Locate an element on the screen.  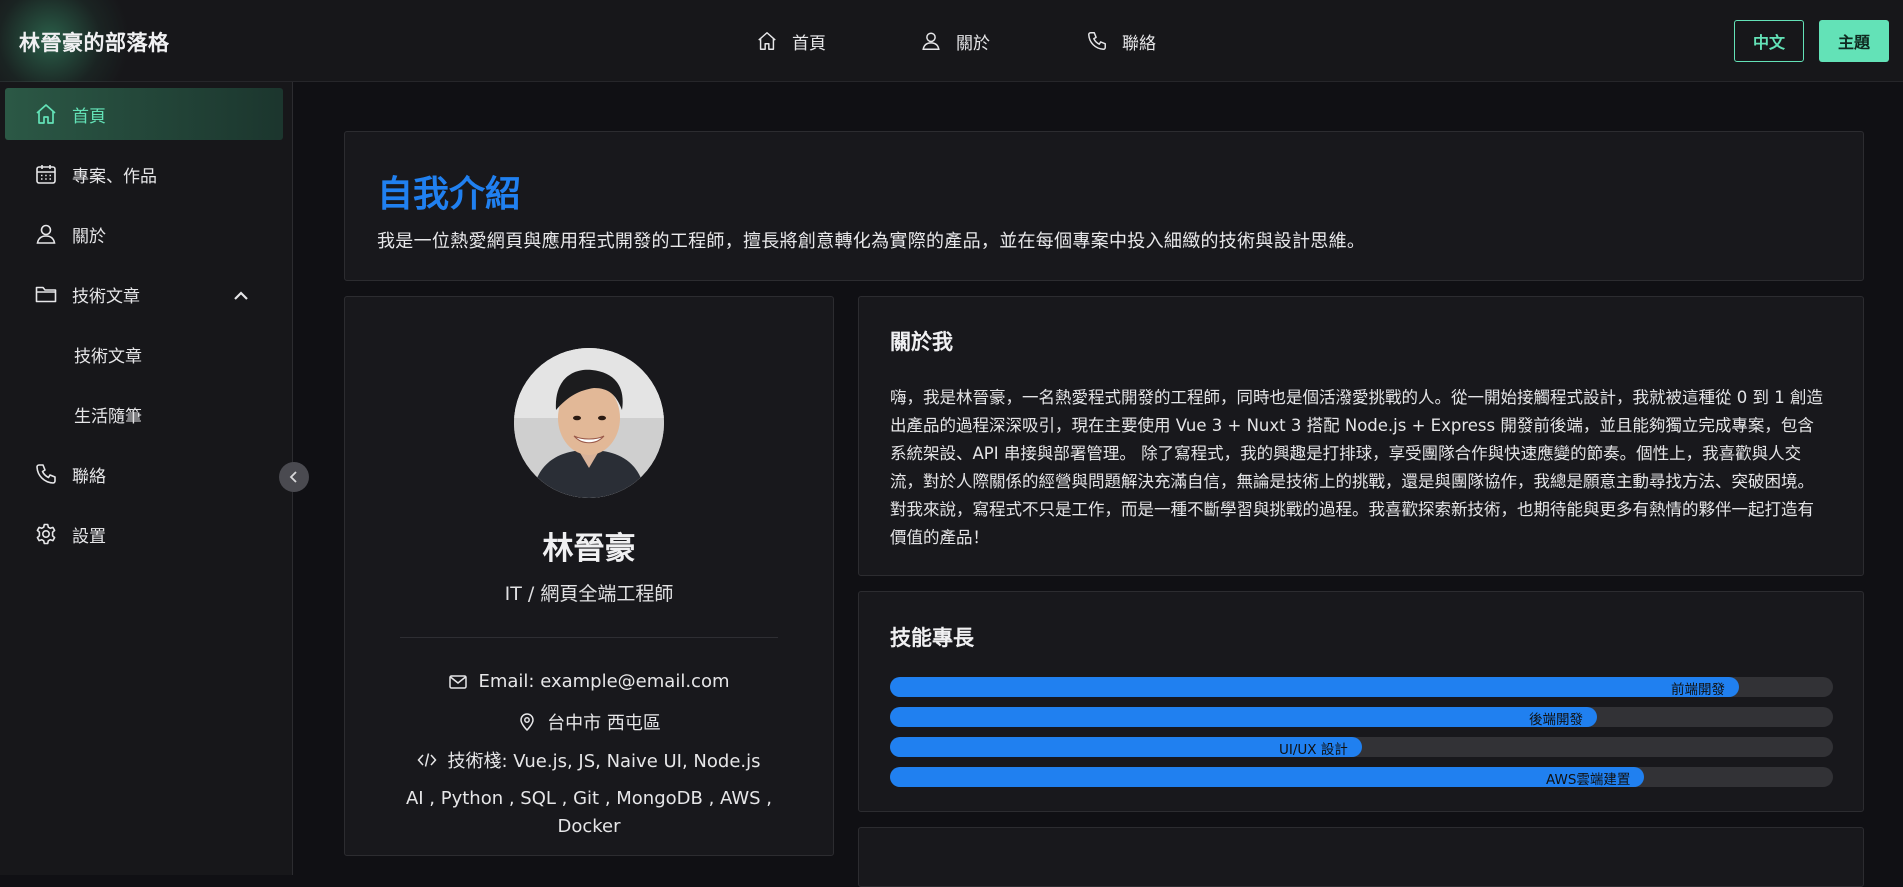
sidebar-subitem-tech-articles: 技術文章 is located at coordinates (144, 354).